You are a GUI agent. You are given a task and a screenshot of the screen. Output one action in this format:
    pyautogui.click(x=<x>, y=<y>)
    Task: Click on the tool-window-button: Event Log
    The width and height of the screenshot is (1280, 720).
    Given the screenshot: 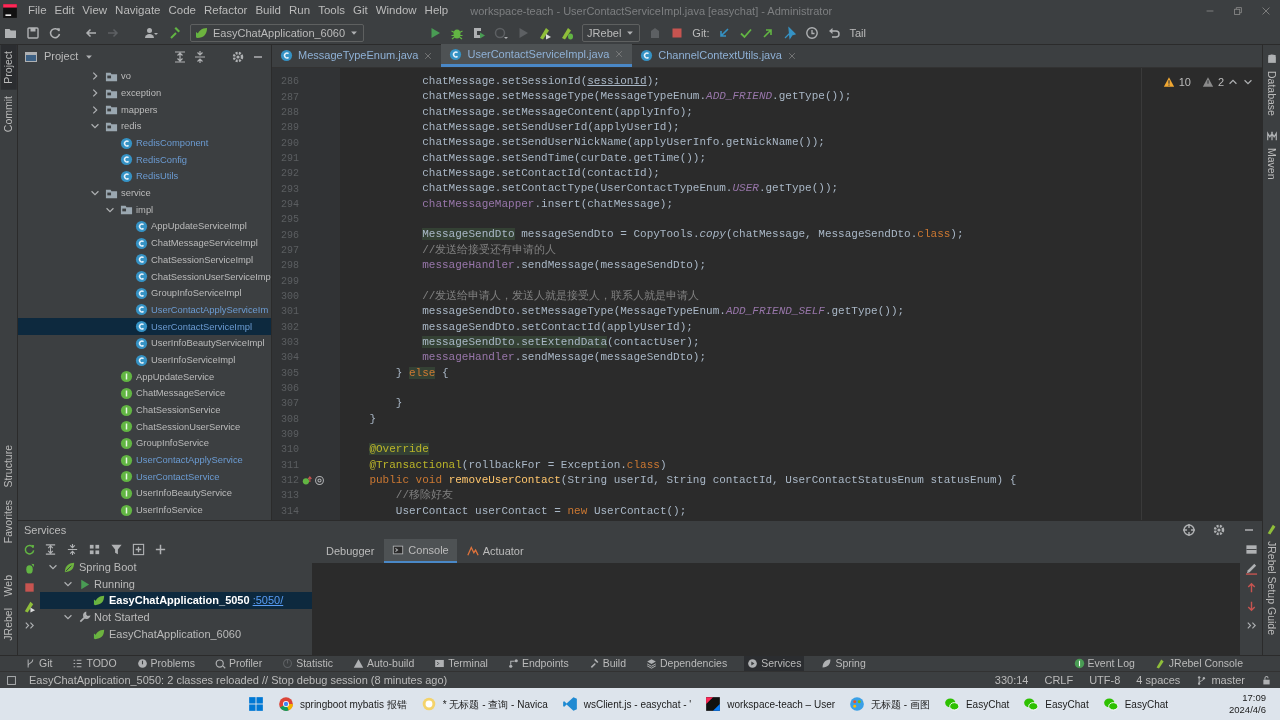 What is the action you would take?
    pyautogui.click(x=1104, y=663)
    